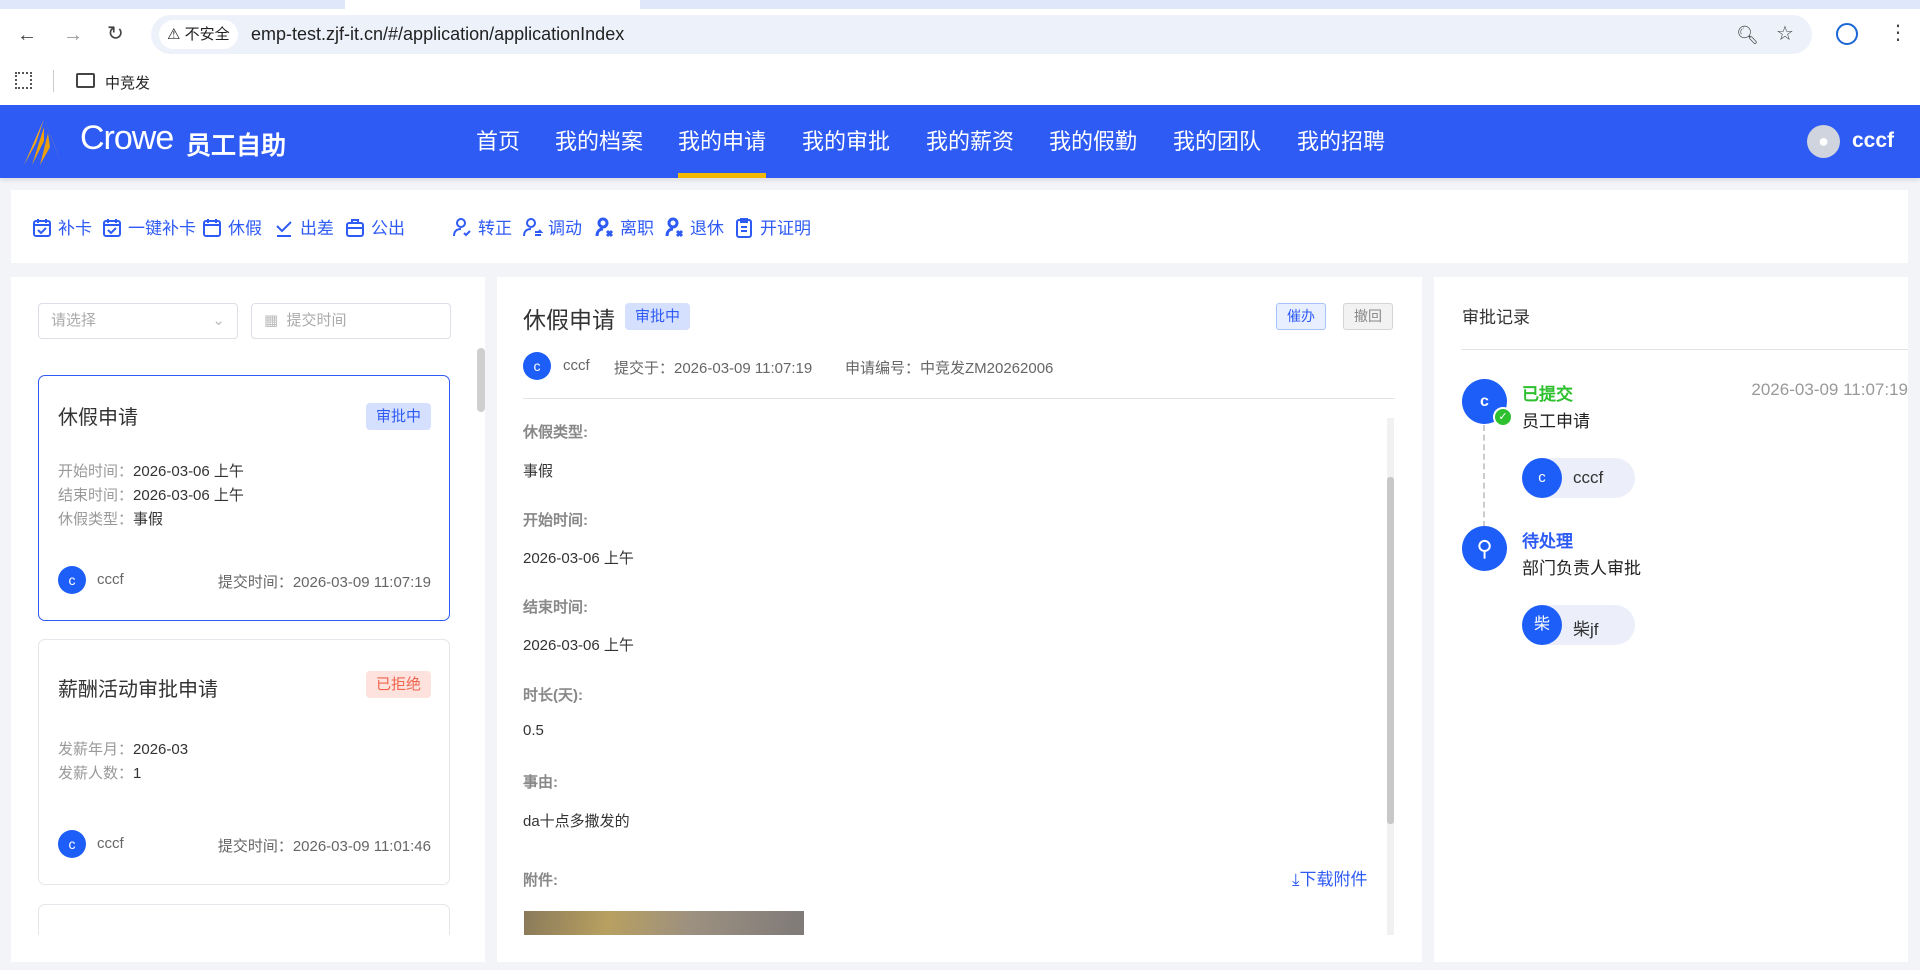 This screenshot has height=970, width=1920. Describe the element at coordinates (111, 519) in the screenshot. I see `card-row: 休假类型：事假` at that location.